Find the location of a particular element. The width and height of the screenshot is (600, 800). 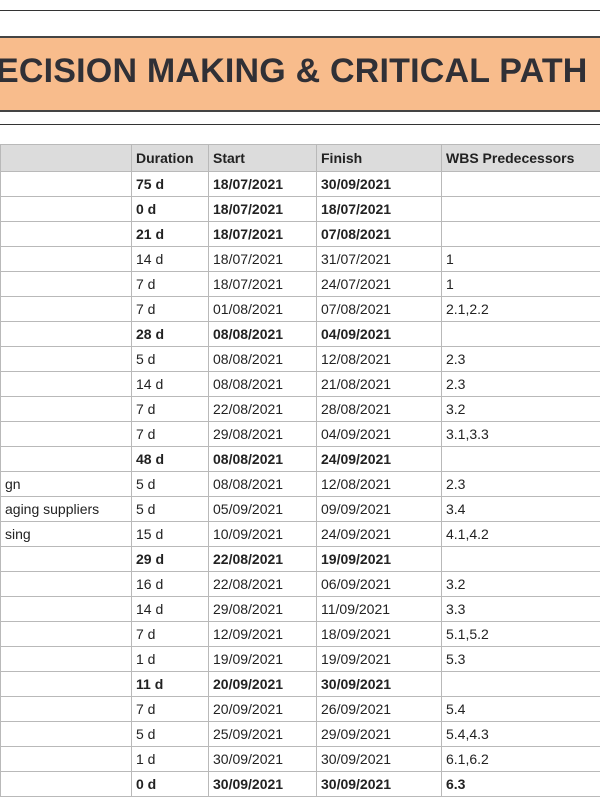

table-row: 16 d 22/08/2021 06/09/2021 3.2 is located at coordinates (300, 584).